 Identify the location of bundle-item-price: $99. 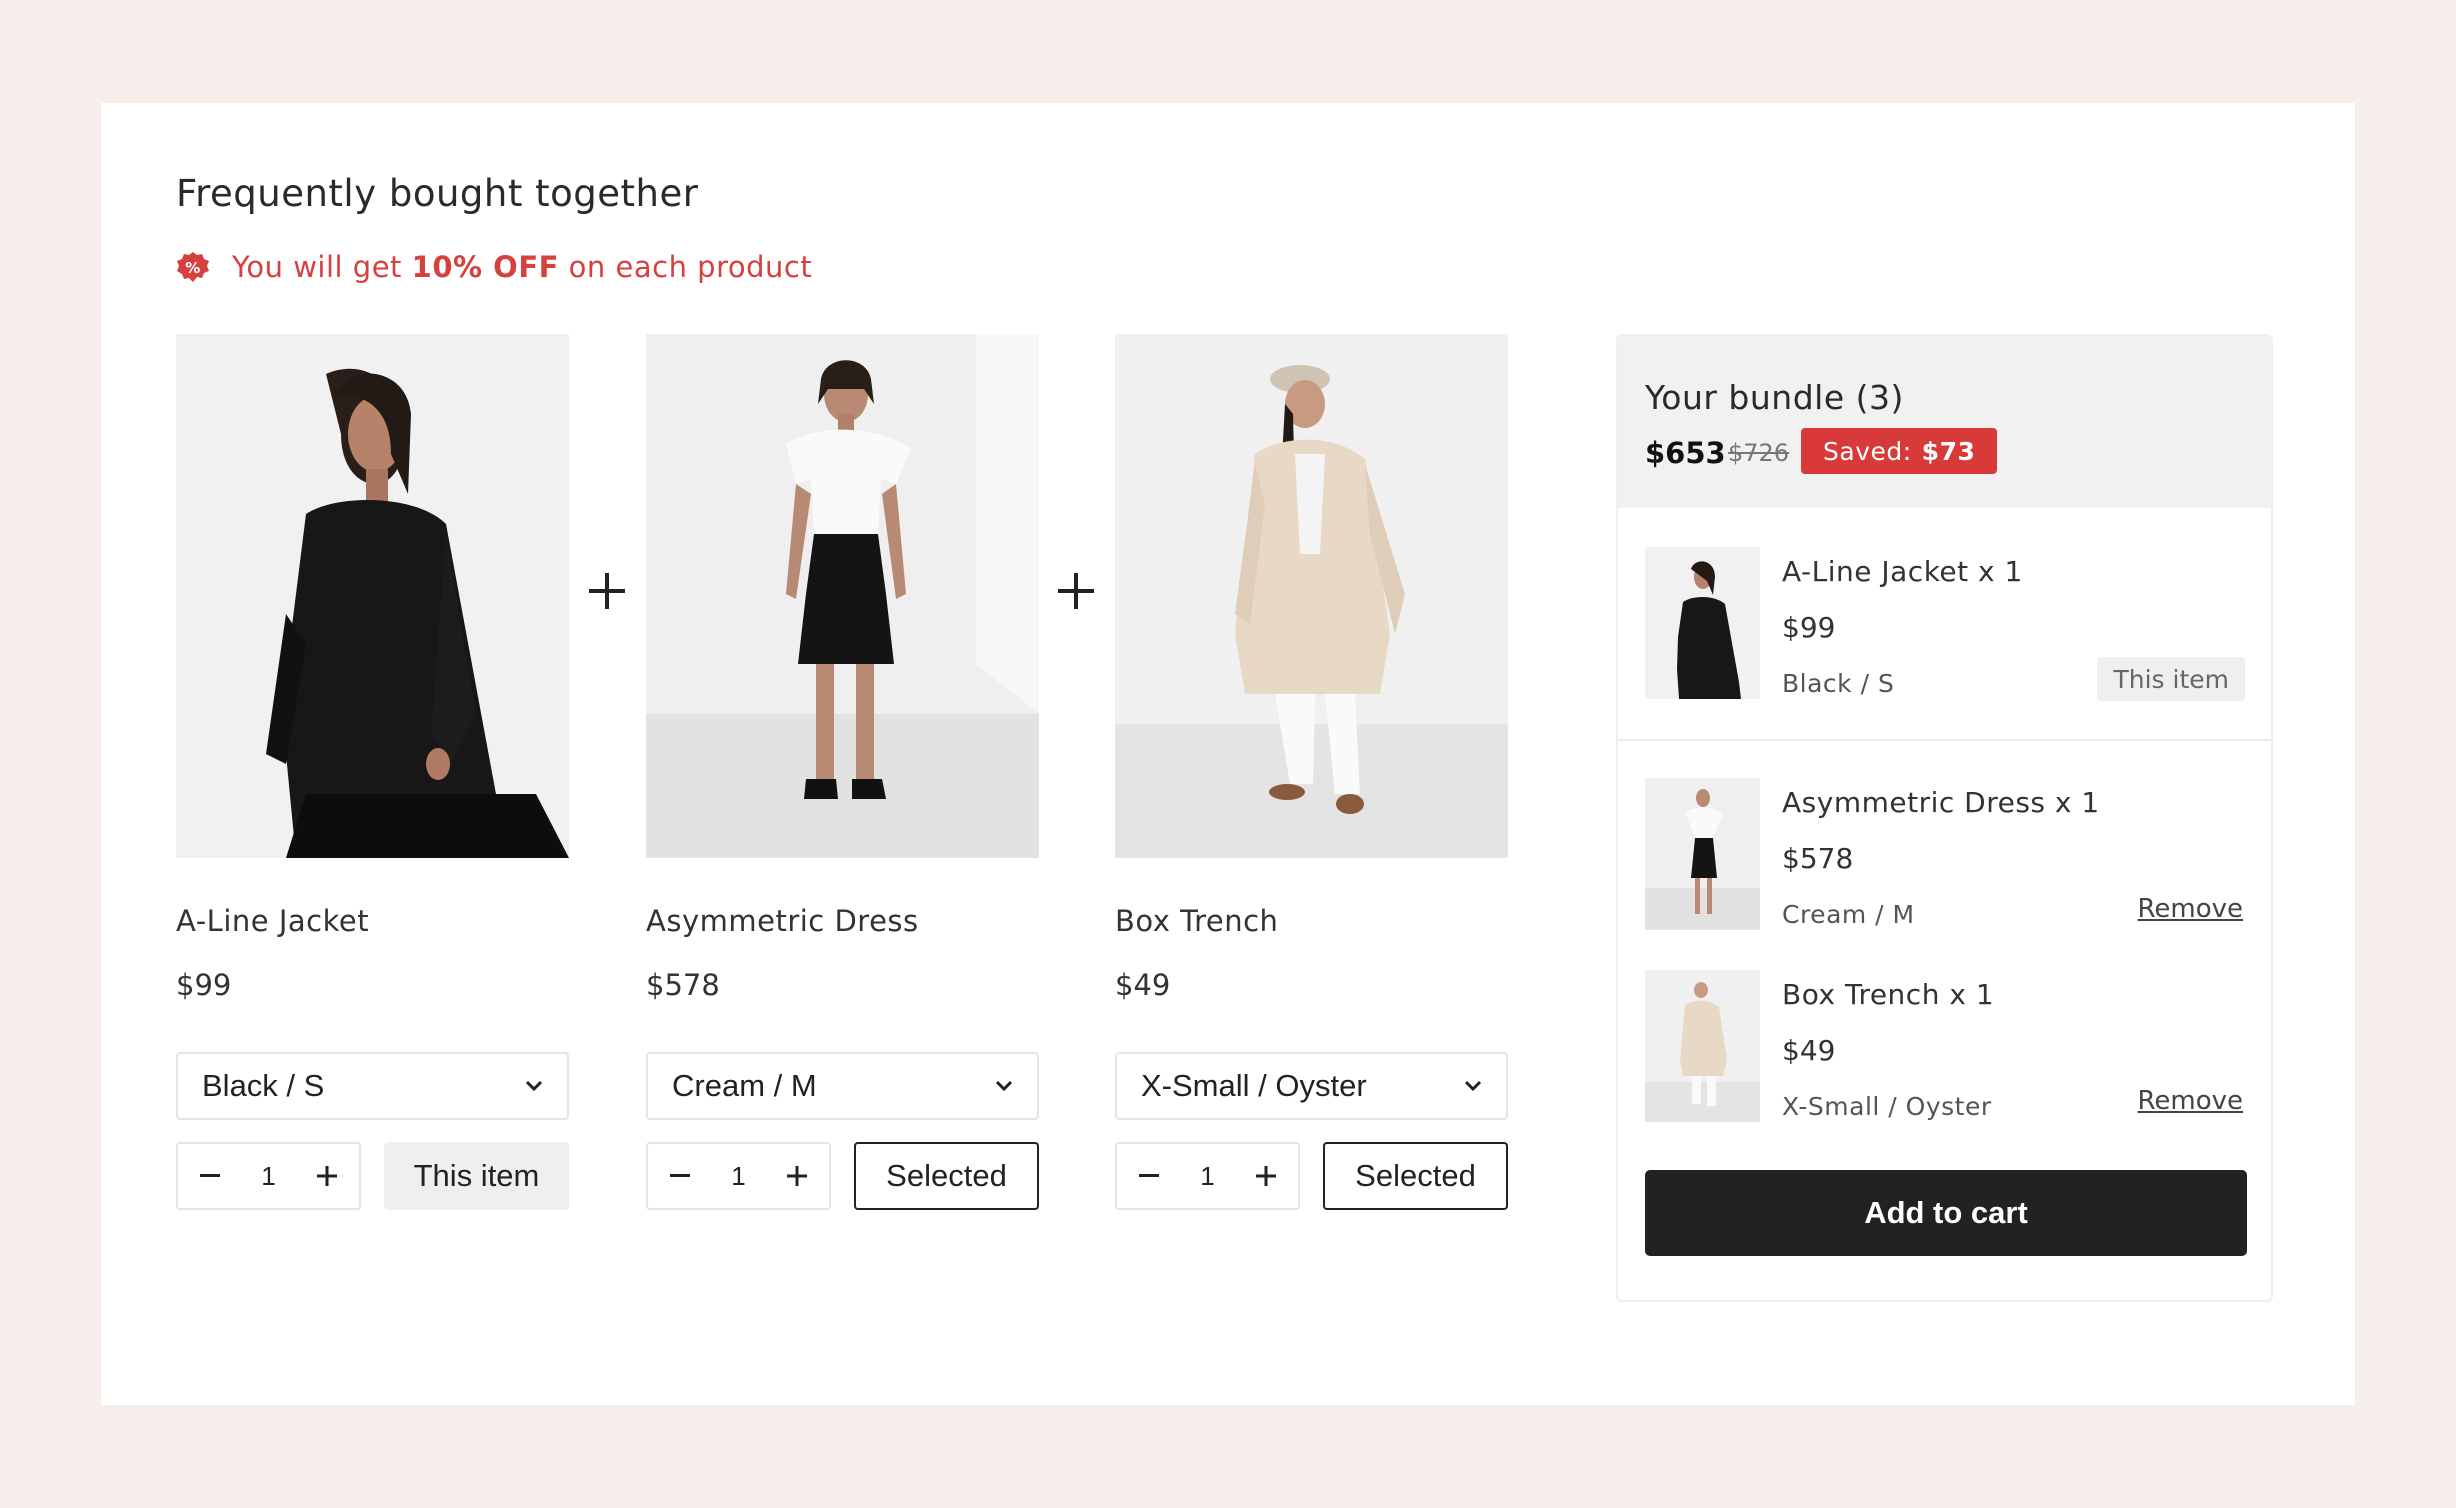
(1809, 627).